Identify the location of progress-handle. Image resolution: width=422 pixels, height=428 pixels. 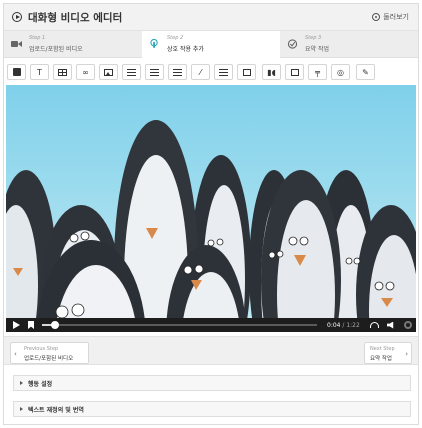
(55, 325).